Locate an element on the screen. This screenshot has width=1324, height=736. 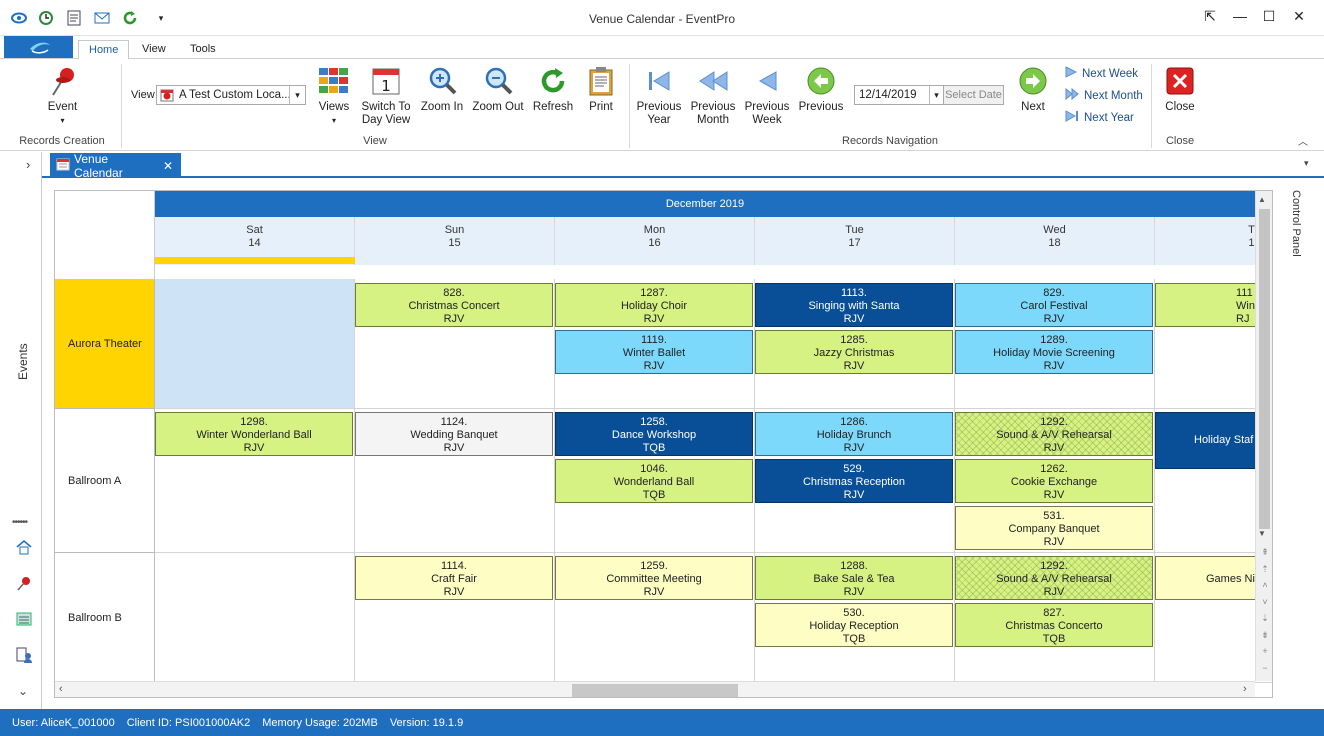
next-button: Next is located at coordinates (1033, 89).